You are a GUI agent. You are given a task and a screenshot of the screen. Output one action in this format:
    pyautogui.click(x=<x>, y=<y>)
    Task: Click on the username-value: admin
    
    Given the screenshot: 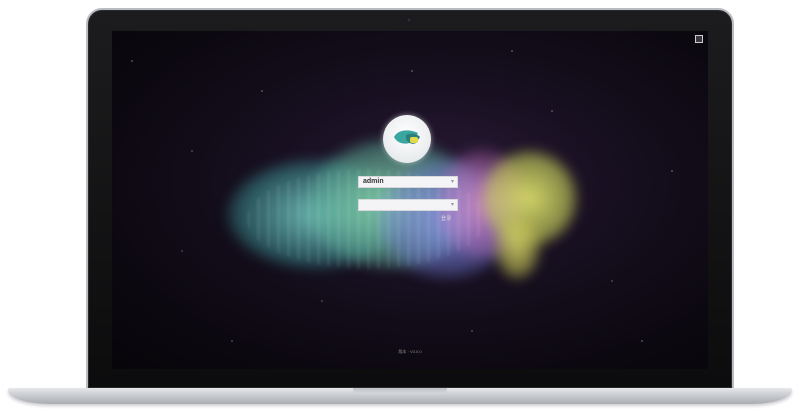 What is the action you would take?
    pyautogui.click(x=373, y=181)
    